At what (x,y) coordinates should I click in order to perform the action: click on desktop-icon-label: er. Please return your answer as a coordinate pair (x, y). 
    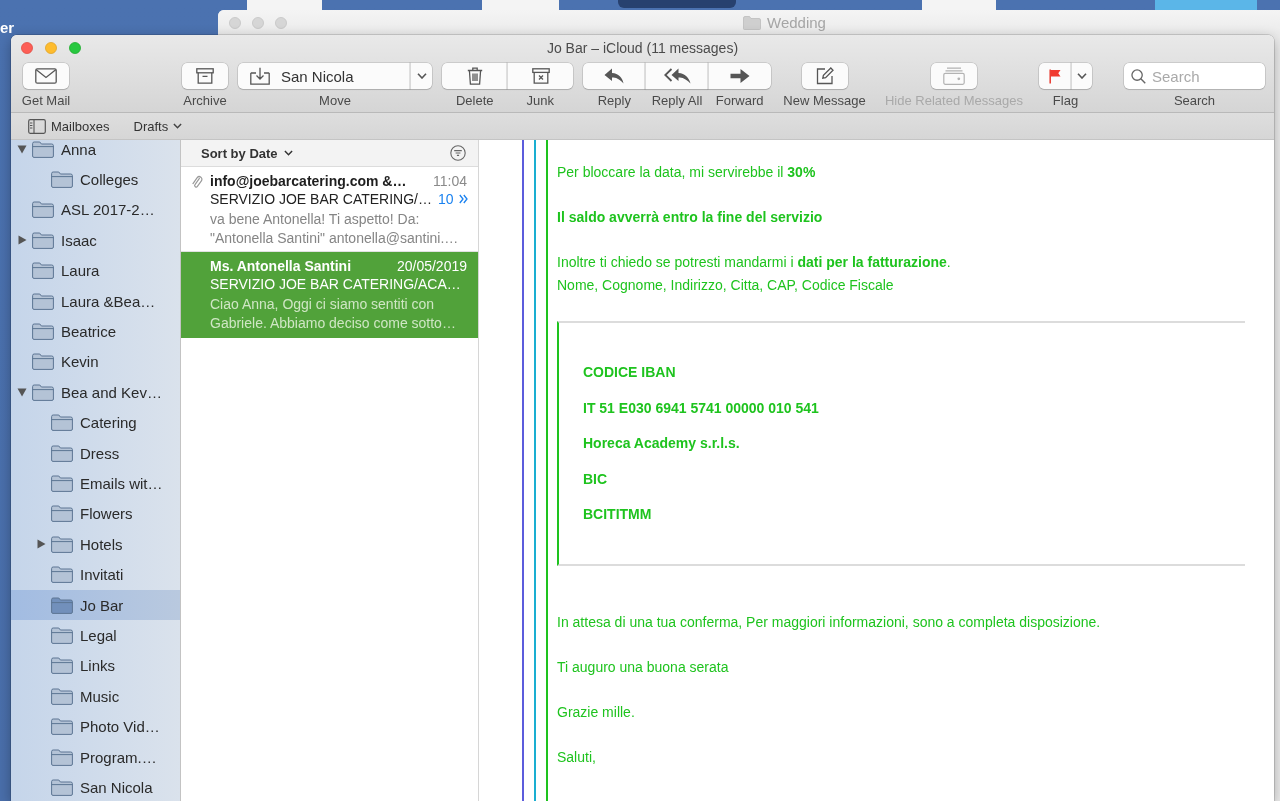
    Looking at the image, I should click on (7, 27).